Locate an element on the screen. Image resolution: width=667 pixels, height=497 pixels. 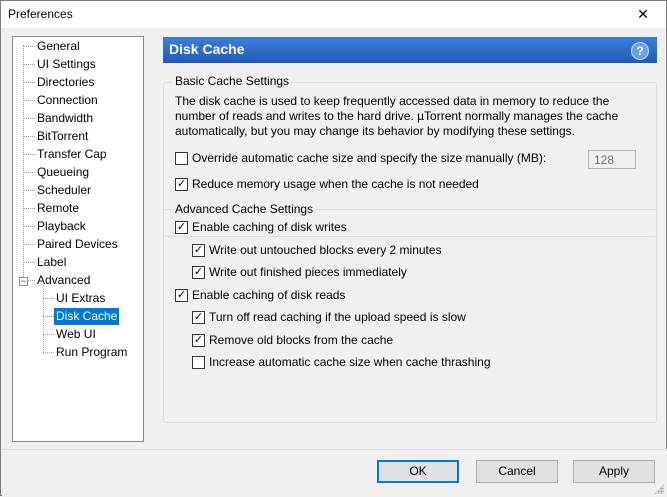
enable-reads-label: Enable caching of disk reads is located at coordinates (269, 295).